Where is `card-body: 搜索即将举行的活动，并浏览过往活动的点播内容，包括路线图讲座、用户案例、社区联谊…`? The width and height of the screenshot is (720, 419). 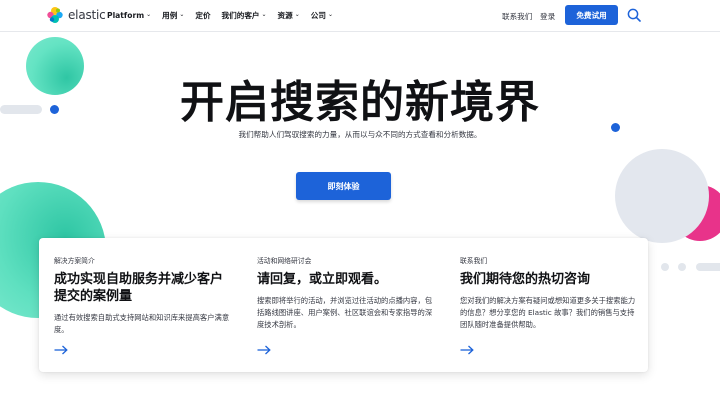 card-body: 搜索即将举行的活动，并浏览过往活动的点播内容，包括路线图讲座、用户案例、社区联谊… is located at coordinates (345, 312).